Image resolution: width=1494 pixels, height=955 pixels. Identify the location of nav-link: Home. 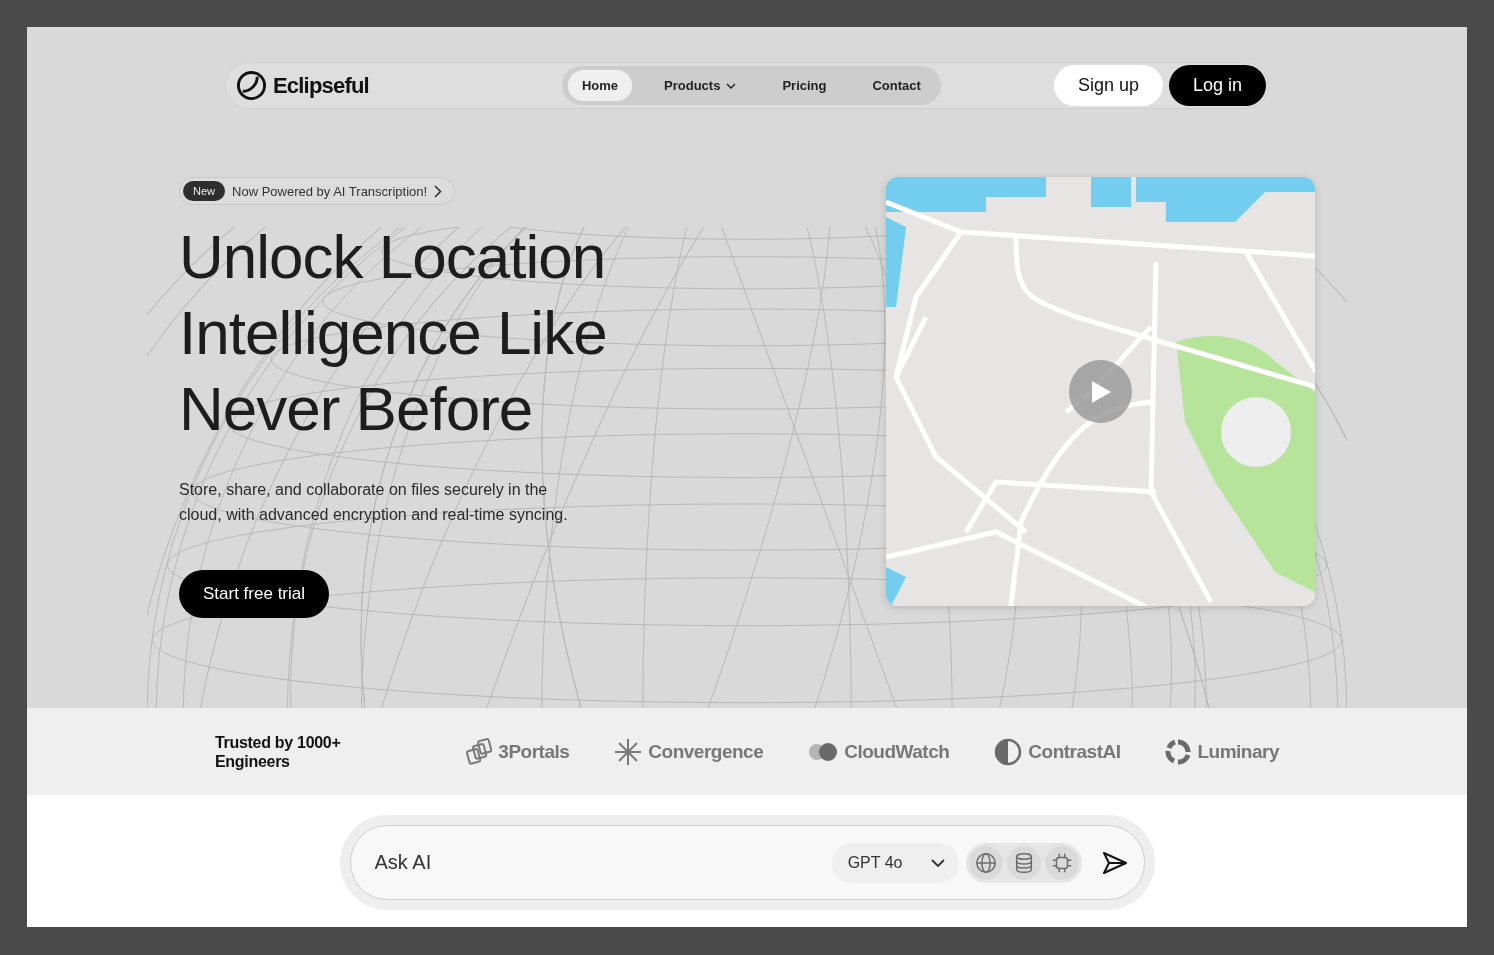
(600, 85).